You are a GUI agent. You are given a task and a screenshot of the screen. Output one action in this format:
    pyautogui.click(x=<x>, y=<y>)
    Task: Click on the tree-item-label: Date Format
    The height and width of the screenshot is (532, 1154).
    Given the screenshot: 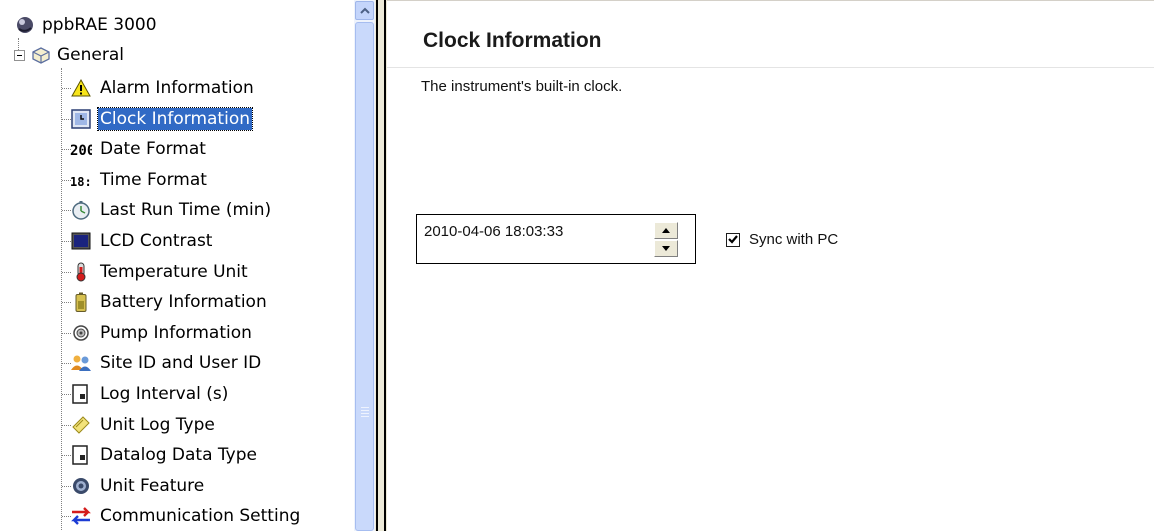 What is the action you would take?
    pyautogui.click(x=153, y=149)
    